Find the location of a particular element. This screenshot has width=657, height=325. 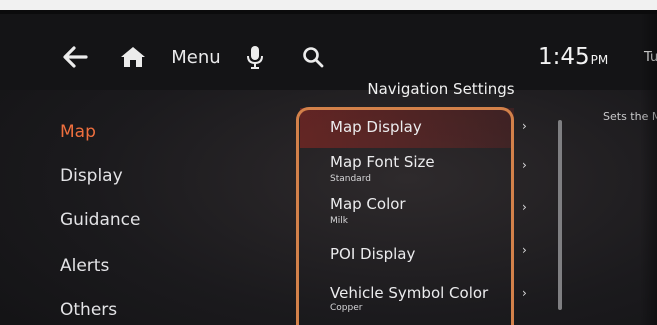

sidebar-item-alerts: Alerts is located at coordinates (84, 266).